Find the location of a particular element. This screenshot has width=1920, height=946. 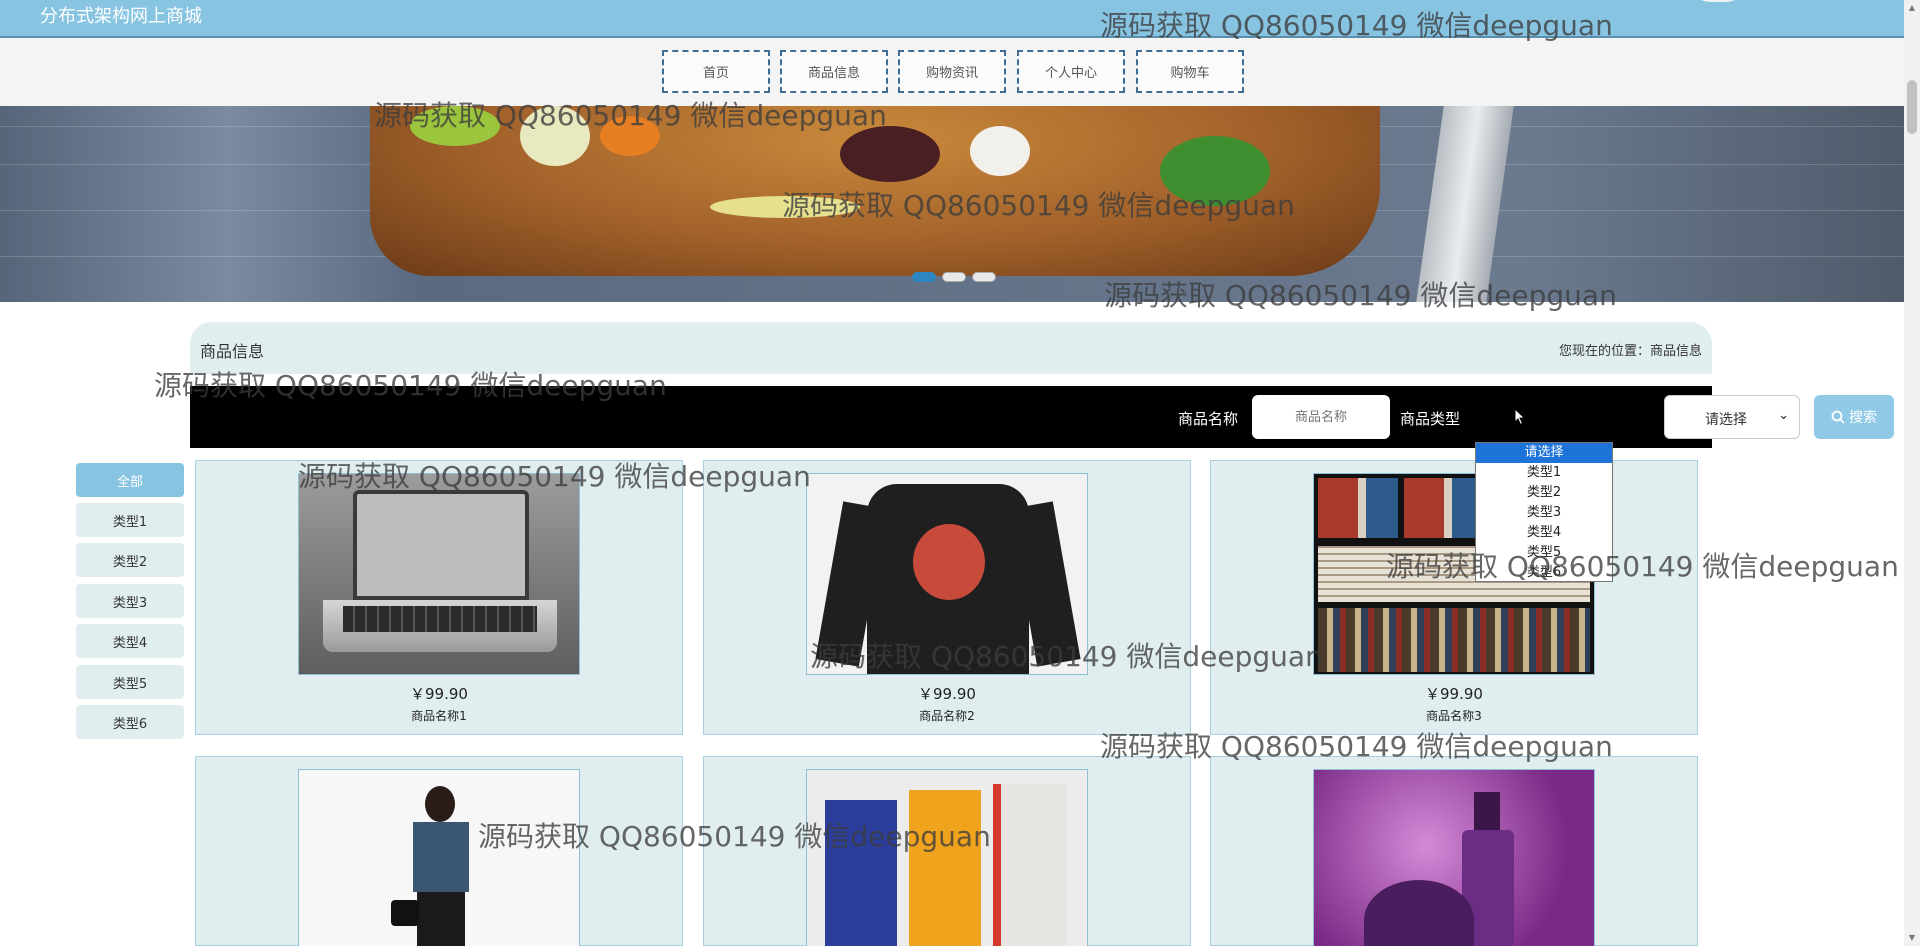

search-icon is located at coordinates (1838, 417).